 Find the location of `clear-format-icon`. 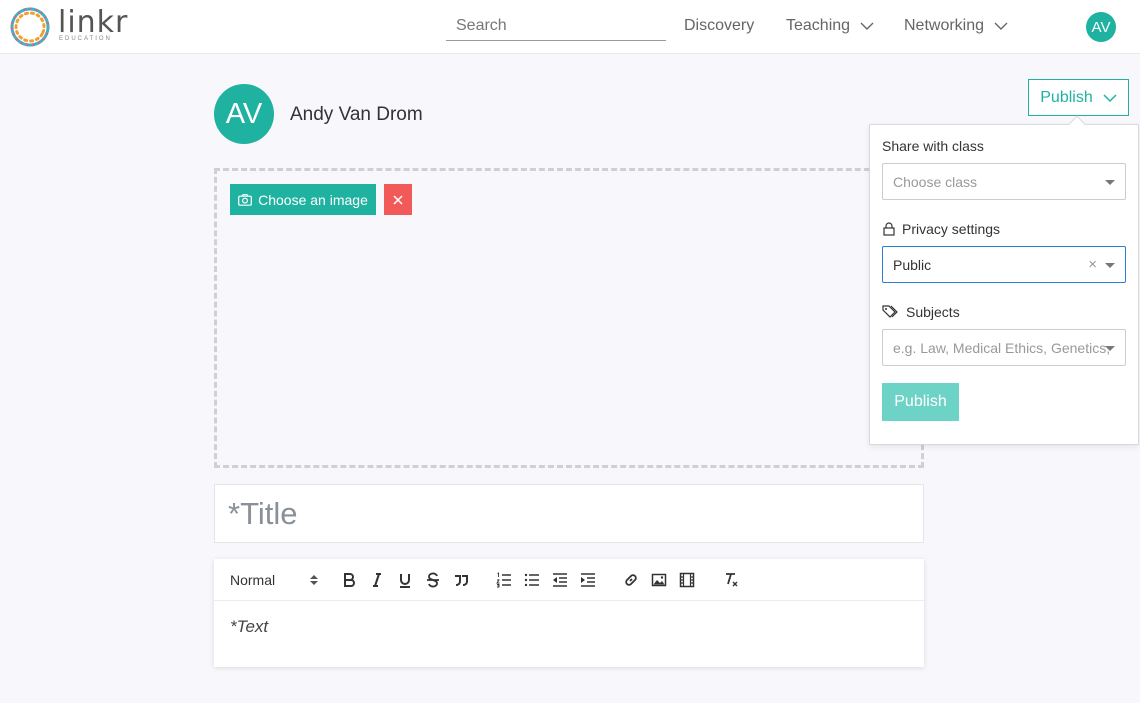

clear-format-icon is located at coordinates (732, 580).